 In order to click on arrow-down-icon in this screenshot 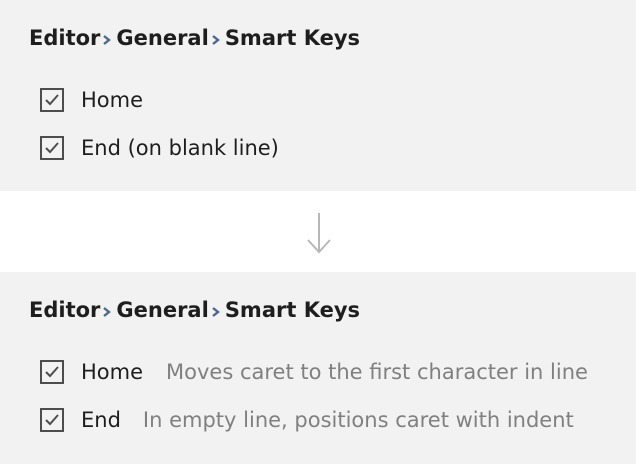, I will do `click(319, 233)`.